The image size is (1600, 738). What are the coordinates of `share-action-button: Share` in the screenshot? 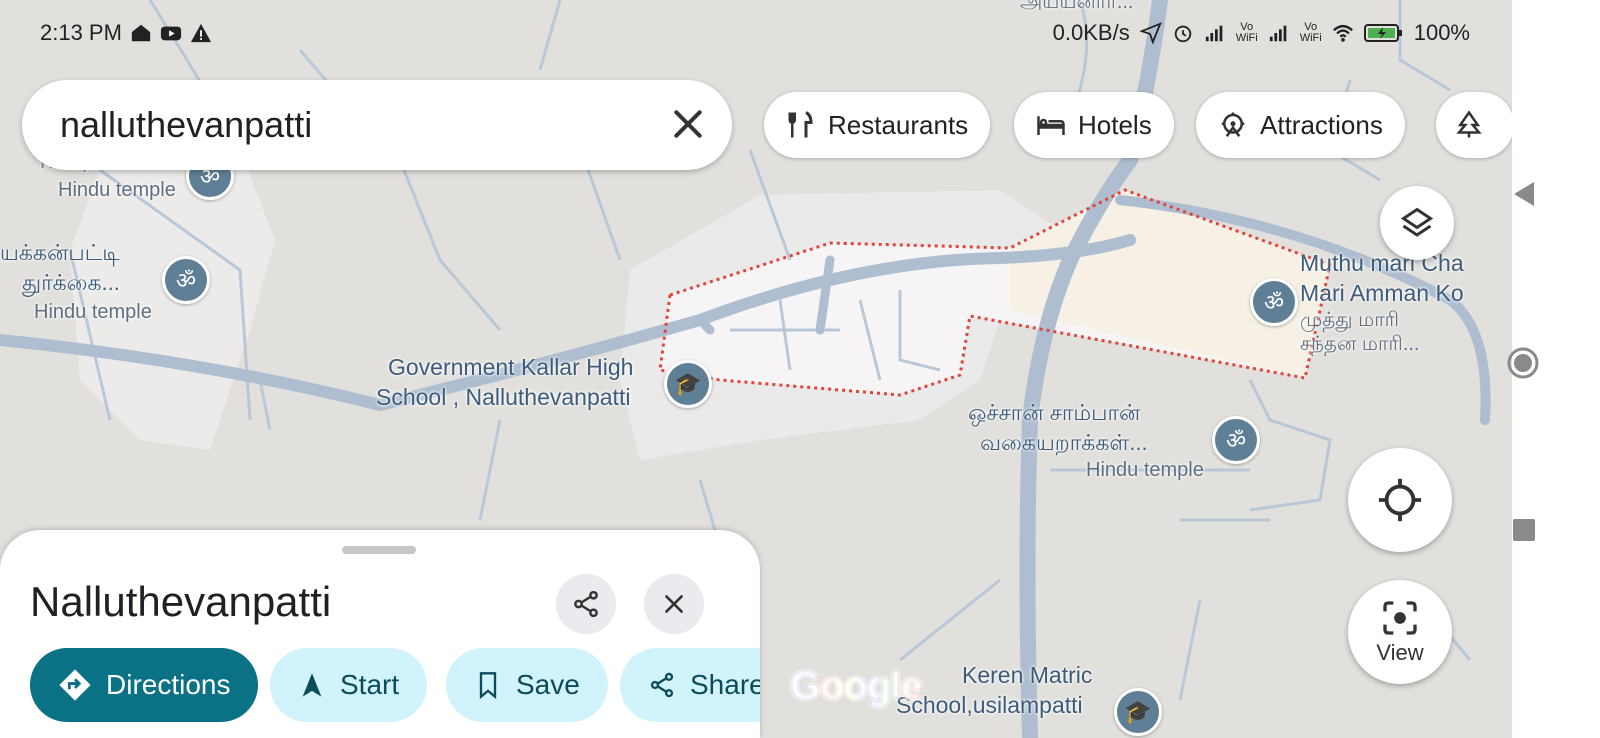 It's located at (690, 685).